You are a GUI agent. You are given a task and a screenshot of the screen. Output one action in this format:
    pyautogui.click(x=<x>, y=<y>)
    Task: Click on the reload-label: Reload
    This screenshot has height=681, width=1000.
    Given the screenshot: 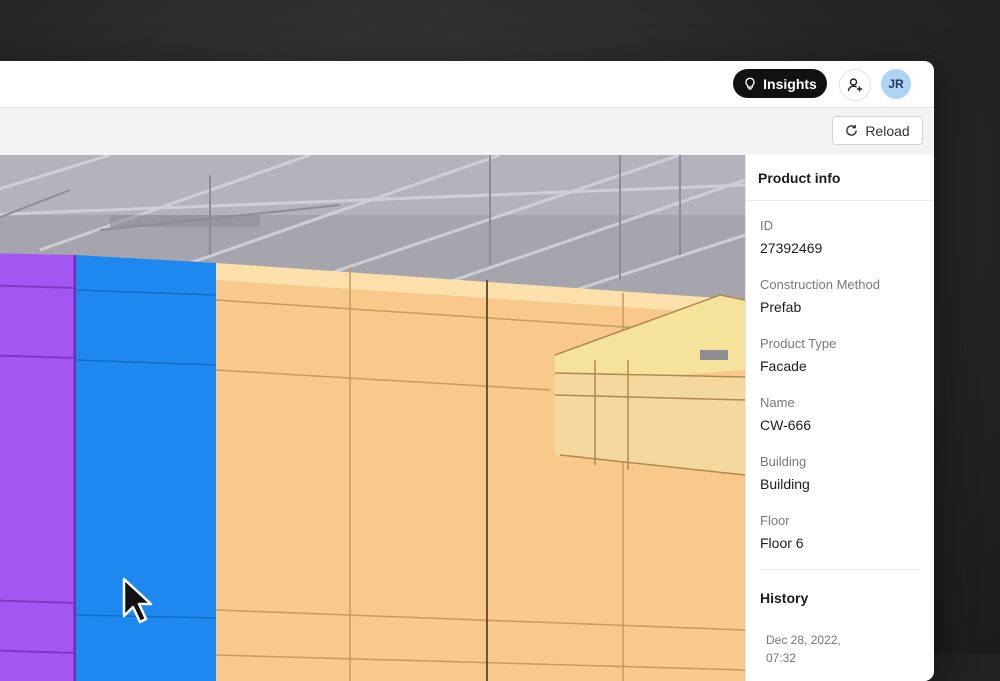 What is the action you would take?
    pyautogui.click(x=887, y=130)
    